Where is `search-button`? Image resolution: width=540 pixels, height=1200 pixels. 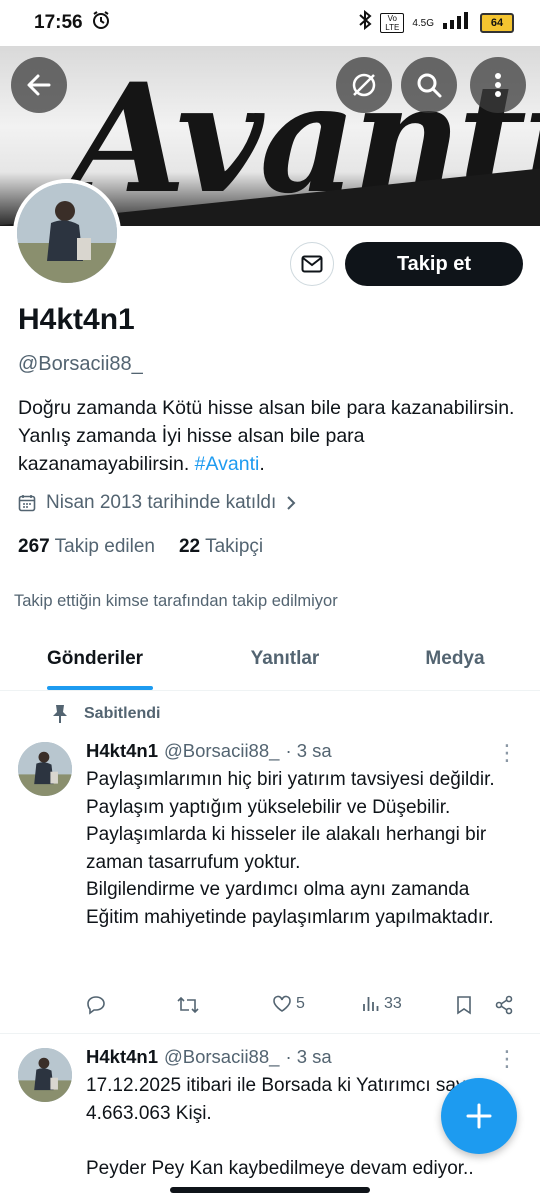 search-button is located at coordinates (429, 85).